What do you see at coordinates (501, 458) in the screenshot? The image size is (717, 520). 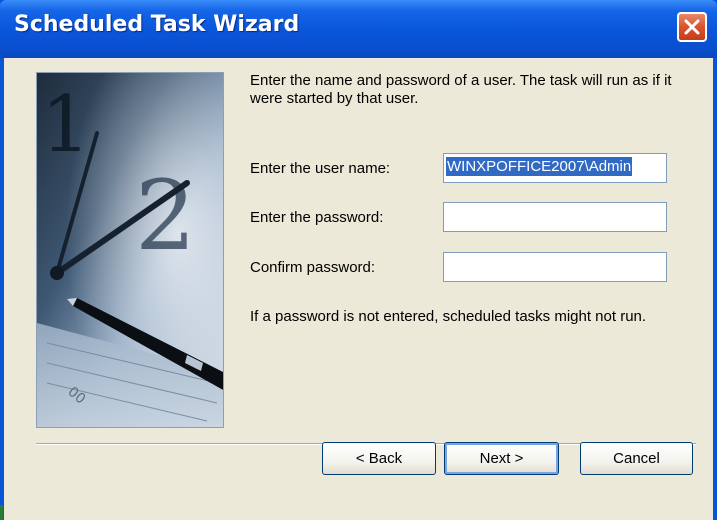 I see `next-button: Next >` at bounding box center [501, 458].